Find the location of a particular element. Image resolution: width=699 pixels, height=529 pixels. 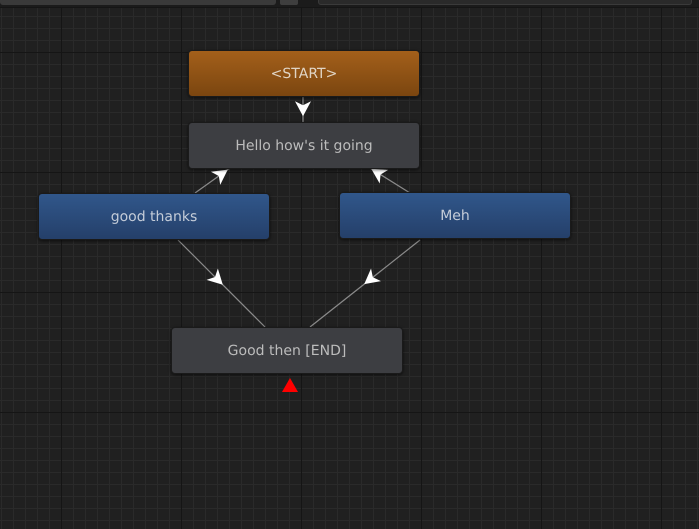

dialogue-node: Good then [END] is located at coordinates (287, 350).